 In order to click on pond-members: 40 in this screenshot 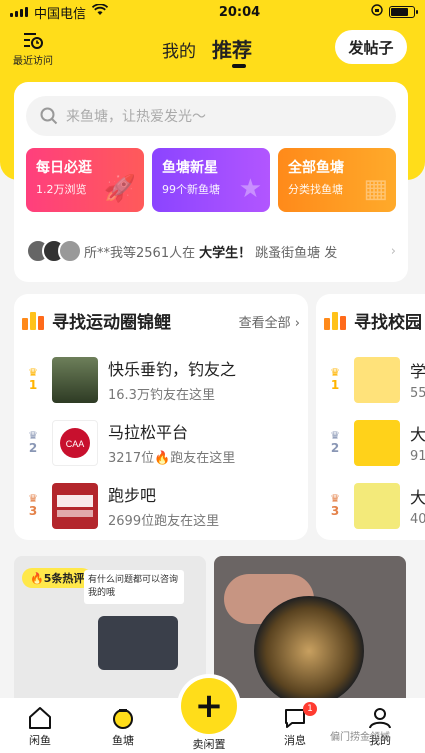, I will do `click(417, 519)`.